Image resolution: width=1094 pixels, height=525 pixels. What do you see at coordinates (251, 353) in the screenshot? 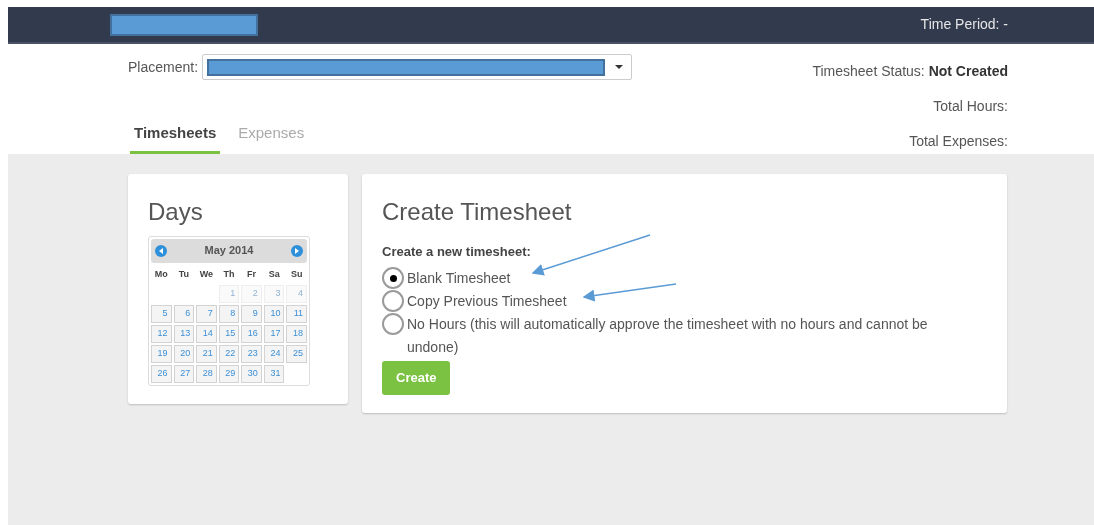
I see `day-cell: 23` at bounding box center [251, 353].